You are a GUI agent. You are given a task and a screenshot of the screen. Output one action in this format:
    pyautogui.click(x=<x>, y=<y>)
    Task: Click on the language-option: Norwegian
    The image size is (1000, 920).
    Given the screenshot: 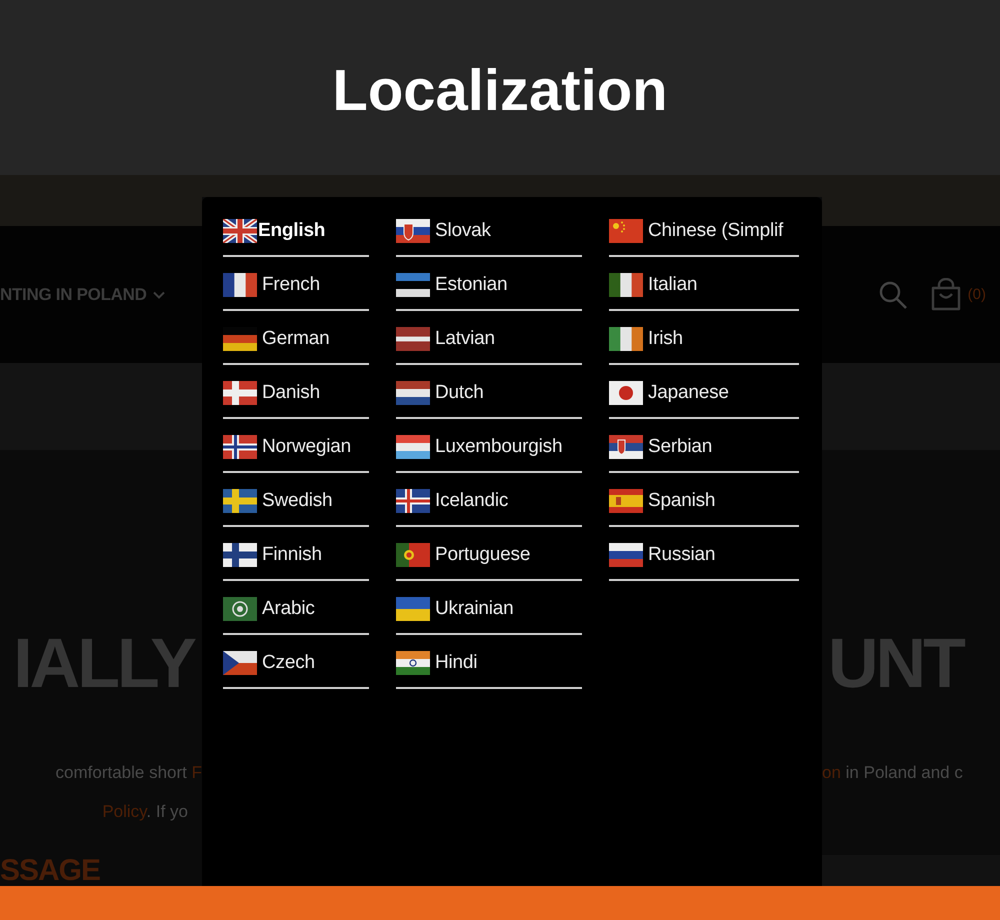 What is the action you would take?
    pyautogui.click(x=296, y=448)
    